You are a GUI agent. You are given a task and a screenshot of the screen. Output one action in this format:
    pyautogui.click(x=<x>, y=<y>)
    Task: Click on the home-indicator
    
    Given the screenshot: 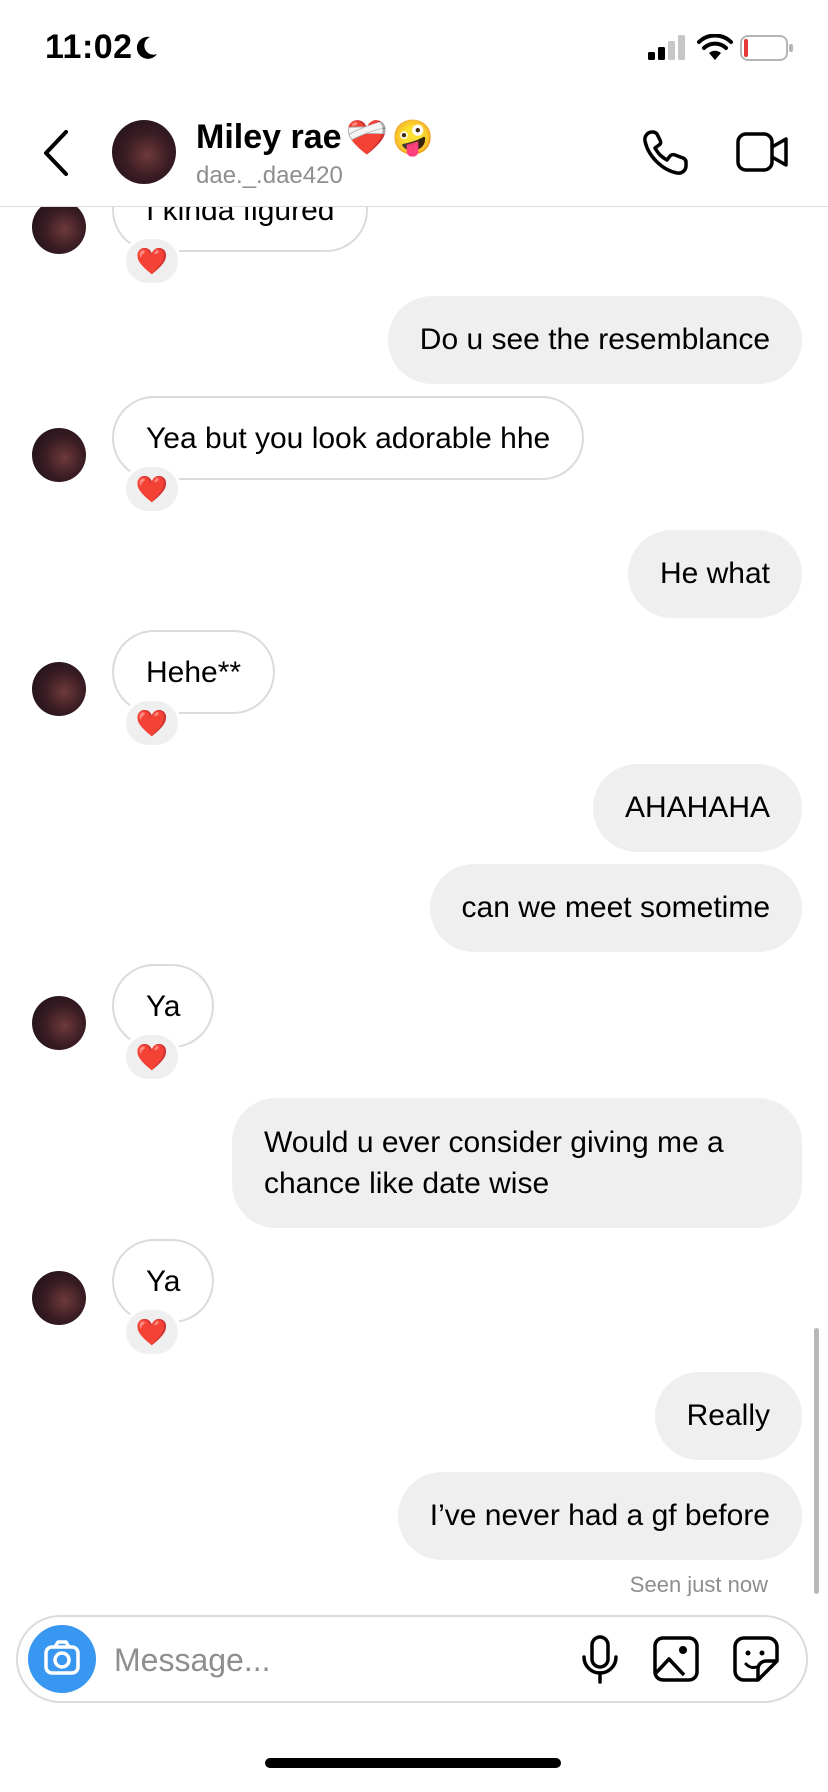 What is the action you would take?
    pyautogui.click(x=413, y=1763)
    